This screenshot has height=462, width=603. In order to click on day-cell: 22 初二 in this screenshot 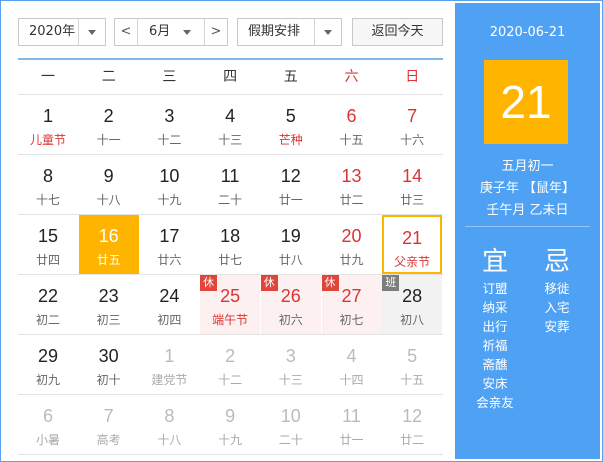, I will do `click(48, 304)`.